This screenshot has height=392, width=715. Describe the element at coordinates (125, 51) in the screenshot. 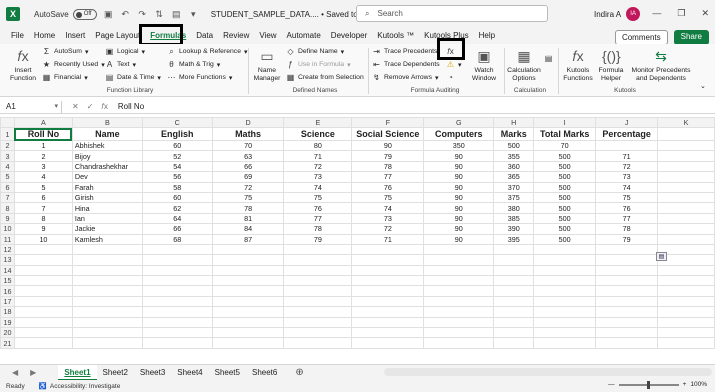

I see `logical-button: ▣ Logical ▾` at that location.